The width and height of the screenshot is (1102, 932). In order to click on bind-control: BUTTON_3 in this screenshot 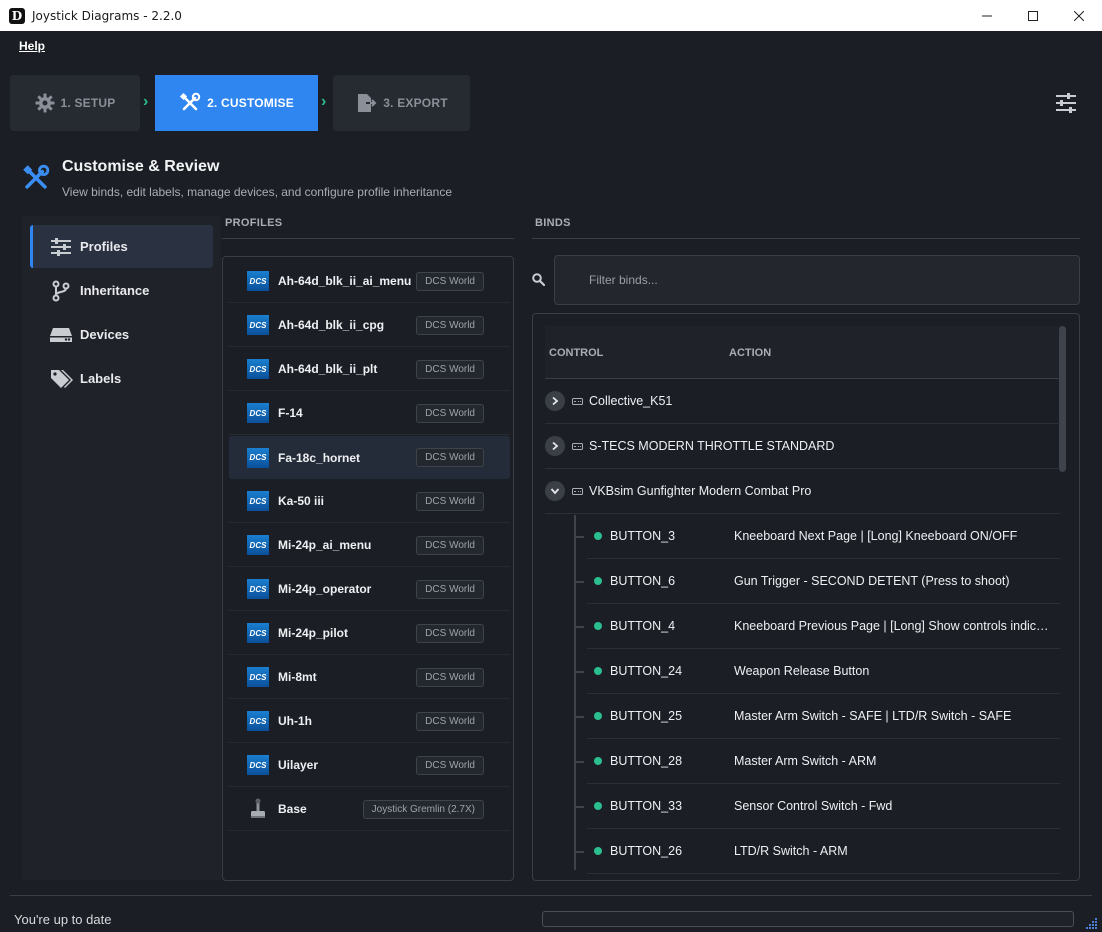, I will do `click(643, 536)`.